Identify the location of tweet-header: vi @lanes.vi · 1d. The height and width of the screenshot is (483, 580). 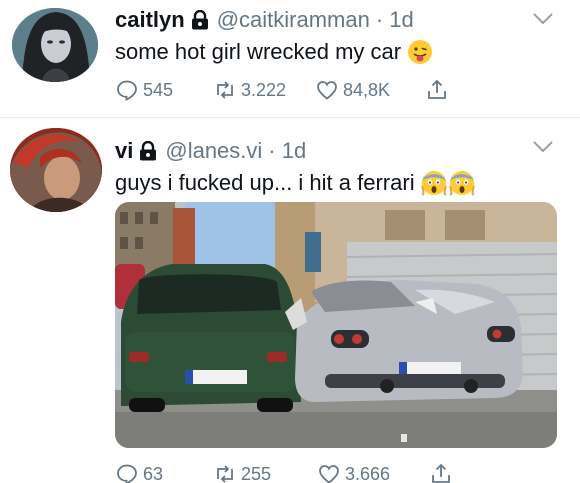
(210, 151).